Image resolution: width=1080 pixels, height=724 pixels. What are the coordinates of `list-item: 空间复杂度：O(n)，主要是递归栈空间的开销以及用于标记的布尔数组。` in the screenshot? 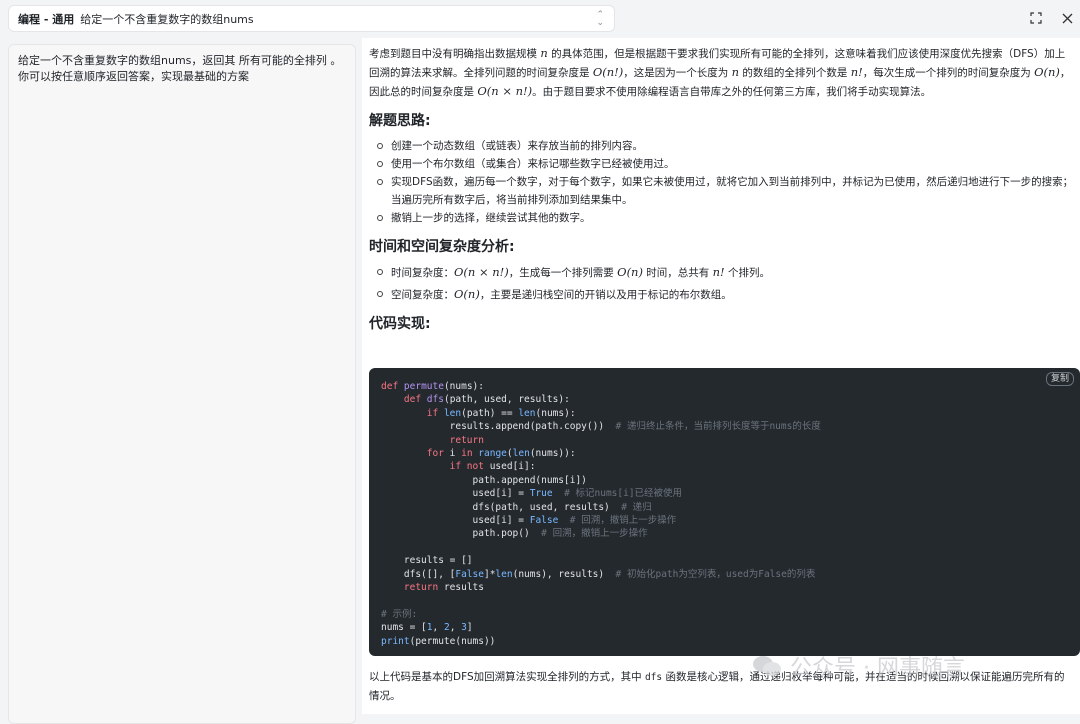 It's located at (721, 294).